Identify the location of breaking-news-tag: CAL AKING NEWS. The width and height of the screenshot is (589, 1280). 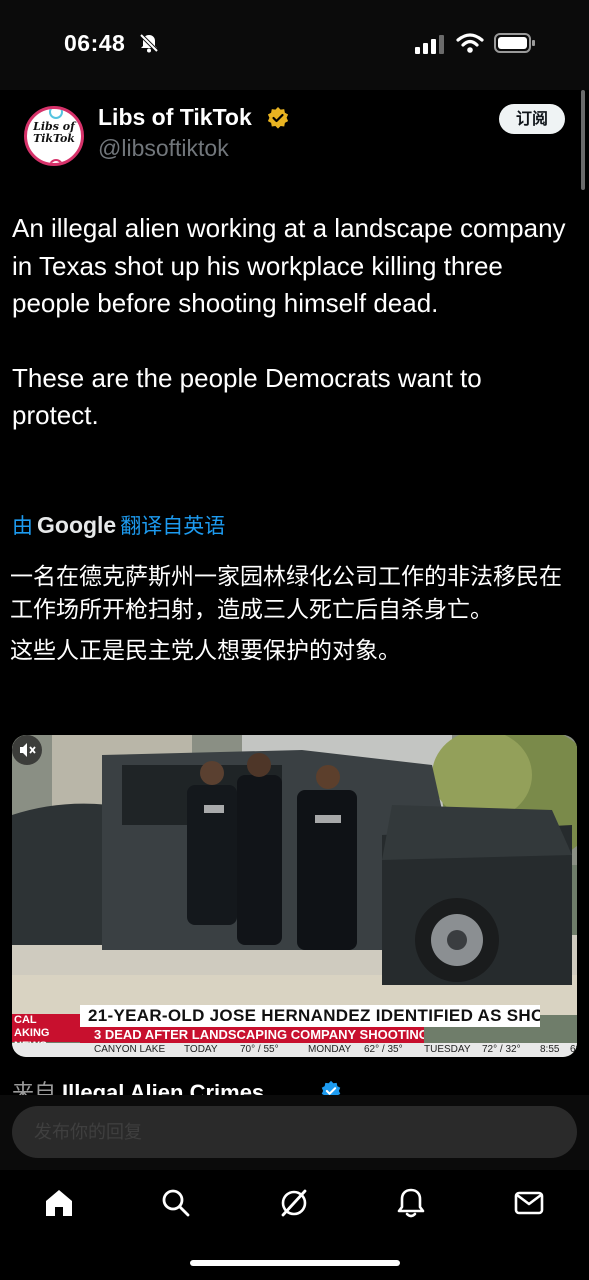
(46, 1033).